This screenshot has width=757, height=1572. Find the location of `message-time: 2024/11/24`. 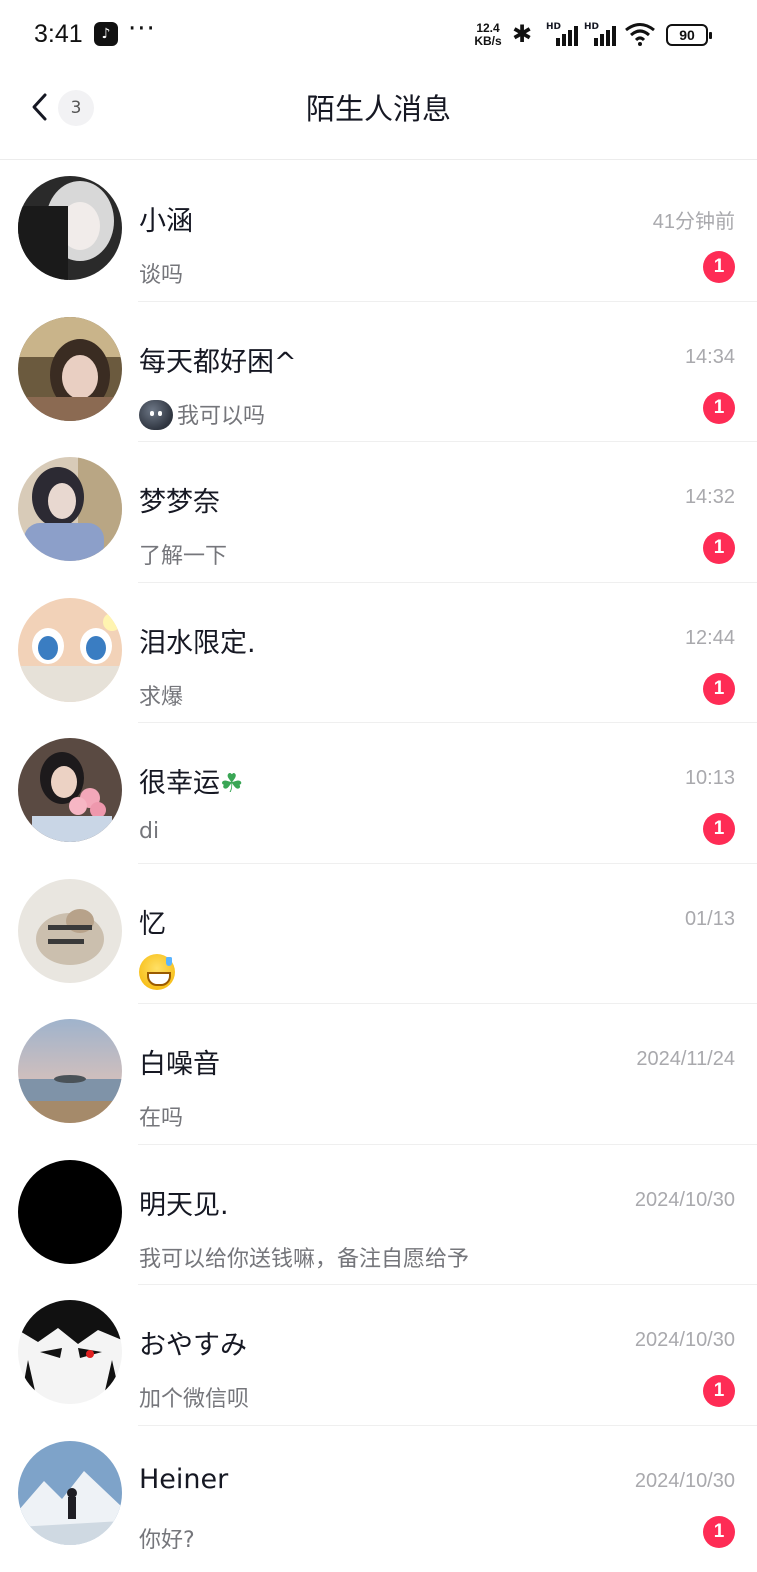

message-time: 2024/11/24 is located at coordinates (685, 1059).